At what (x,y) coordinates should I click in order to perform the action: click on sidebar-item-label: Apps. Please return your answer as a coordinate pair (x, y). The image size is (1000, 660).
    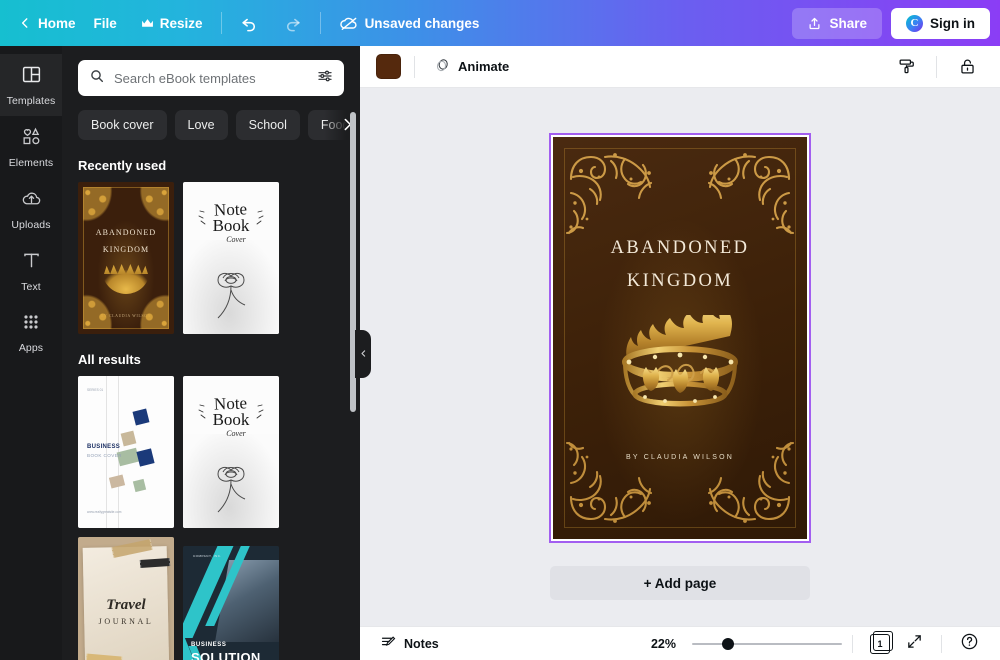
    Looking at the image, I should click on (31, 348).